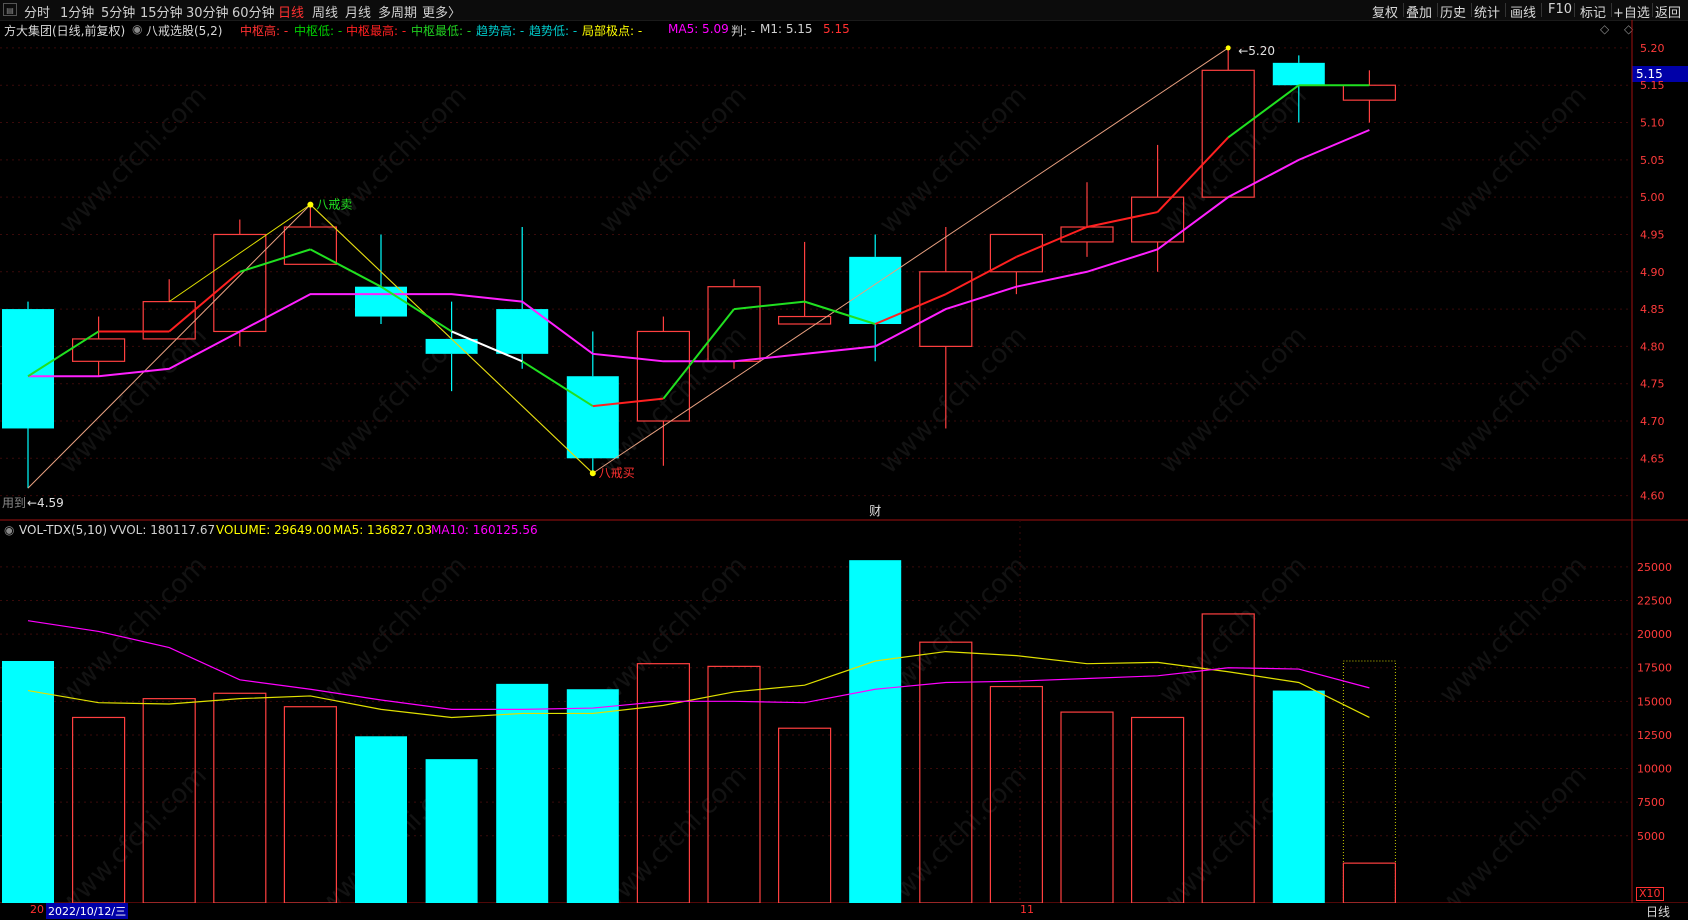 The width and height of the screenshot is (1688, 920). What do you see at coordinates (1652, 272) in the screenshot?
I see `price-tick-label: 4.90` at bounding box center [1652, 272].